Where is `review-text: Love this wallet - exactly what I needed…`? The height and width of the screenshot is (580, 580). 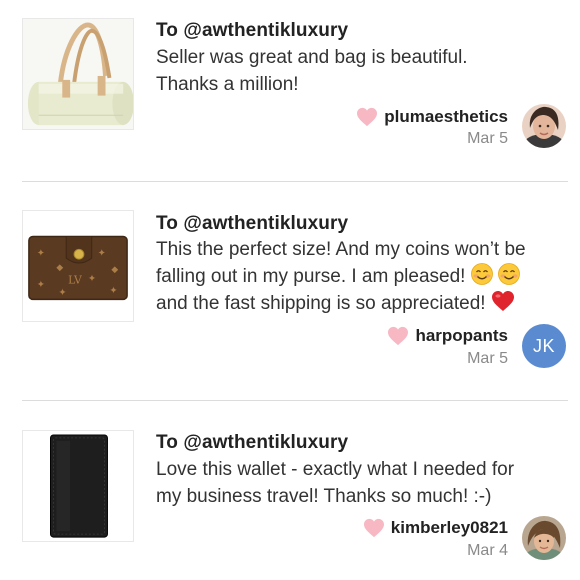 review-text: Love this wallet - exactly what I needed… is located at coordinates (362, 483).